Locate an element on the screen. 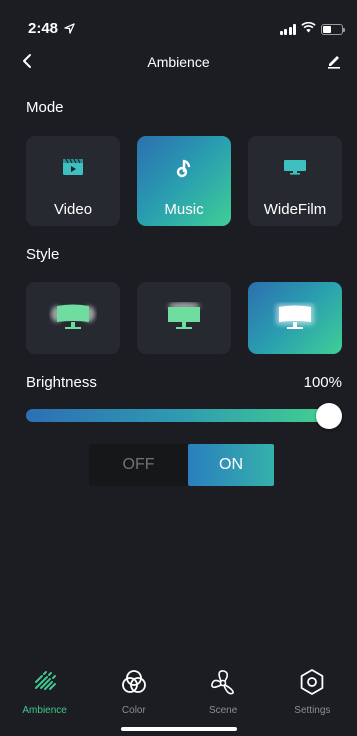 The height and width of the screenshot is (736, 357). brightness-slider-track is located at coordinates (177, 415).